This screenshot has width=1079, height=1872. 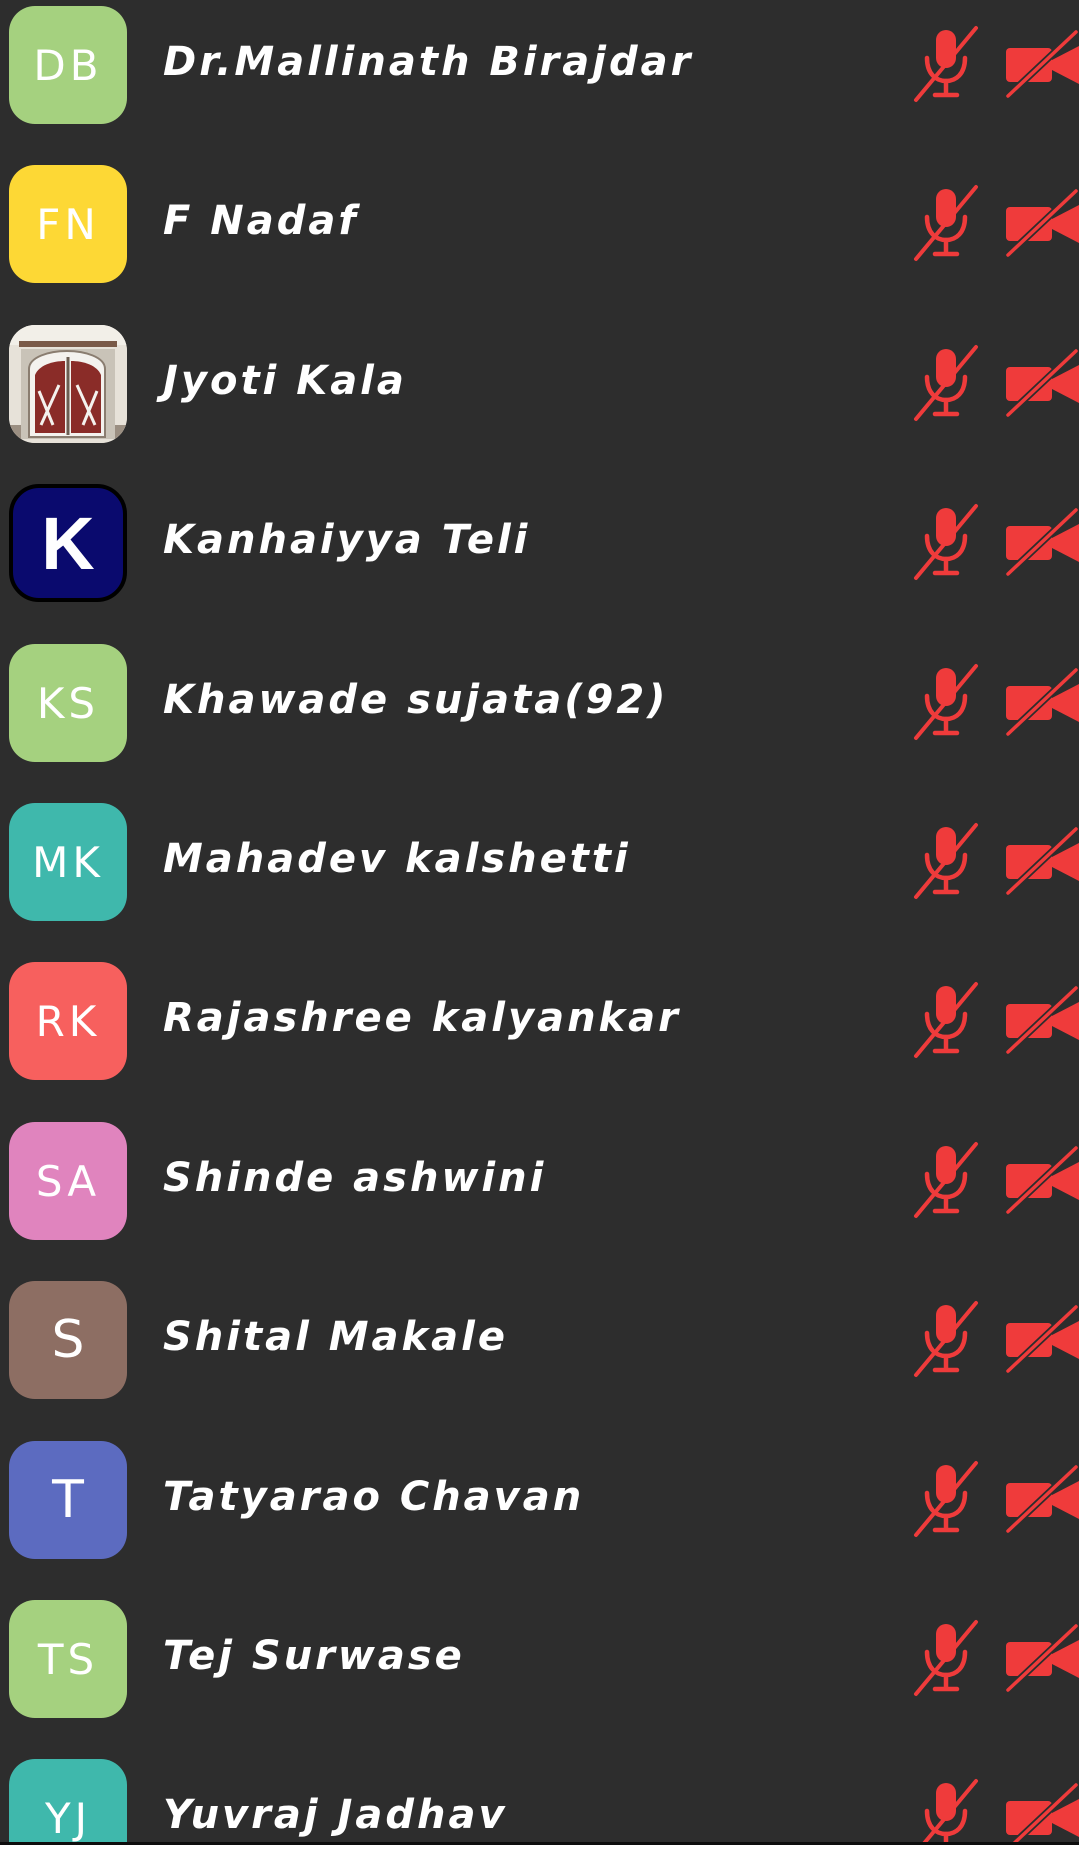 I want to click on participant-name: F Nadaf, so click(x=261, y=221).